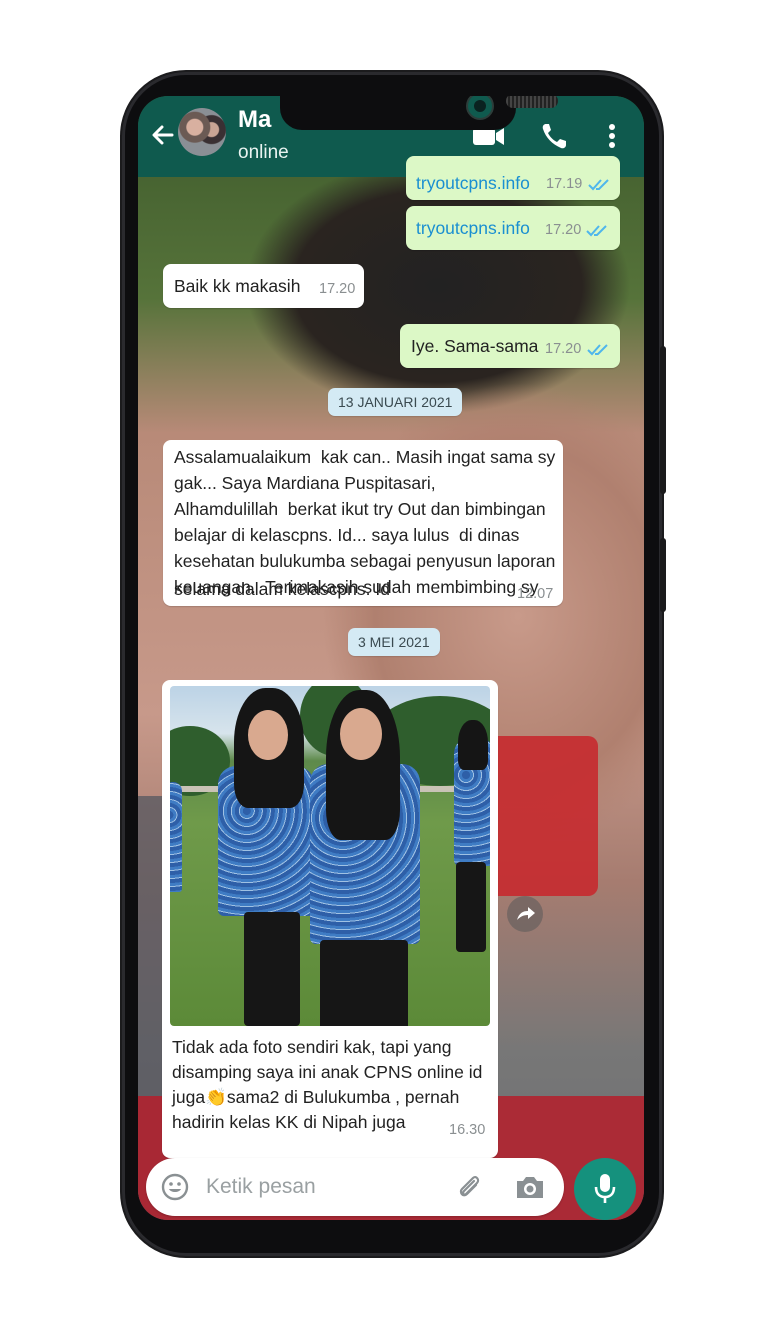  Describe the element at coordinates (289, 1122) in the screenshot. I see `image-caption-line: hadirin kelas KK di Nipah juga` at that location.